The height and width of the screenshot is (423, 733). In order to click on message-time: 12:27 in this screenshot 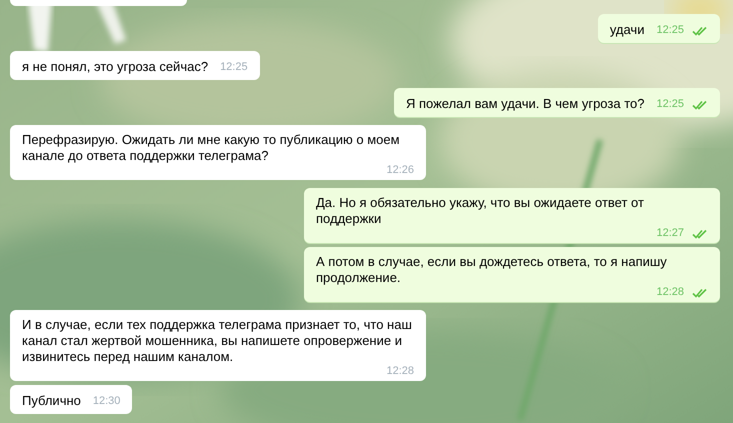, I will do `click(670, 233)`.